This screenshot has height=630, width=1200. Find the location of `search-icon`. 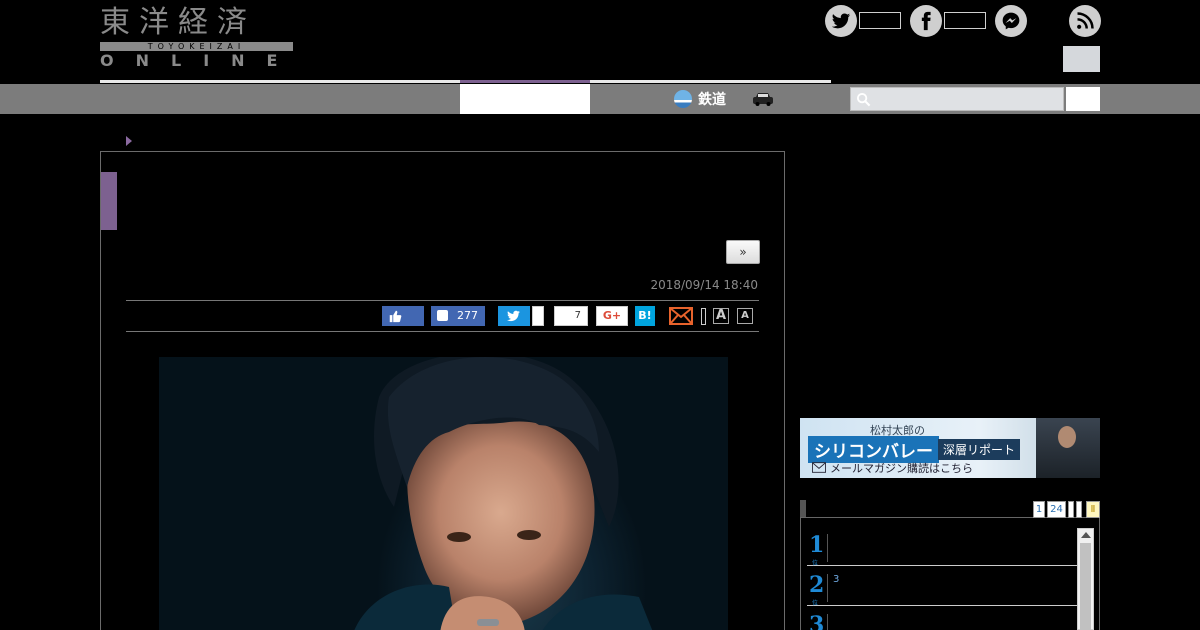

search-icon is located at coordinates (863, 99).